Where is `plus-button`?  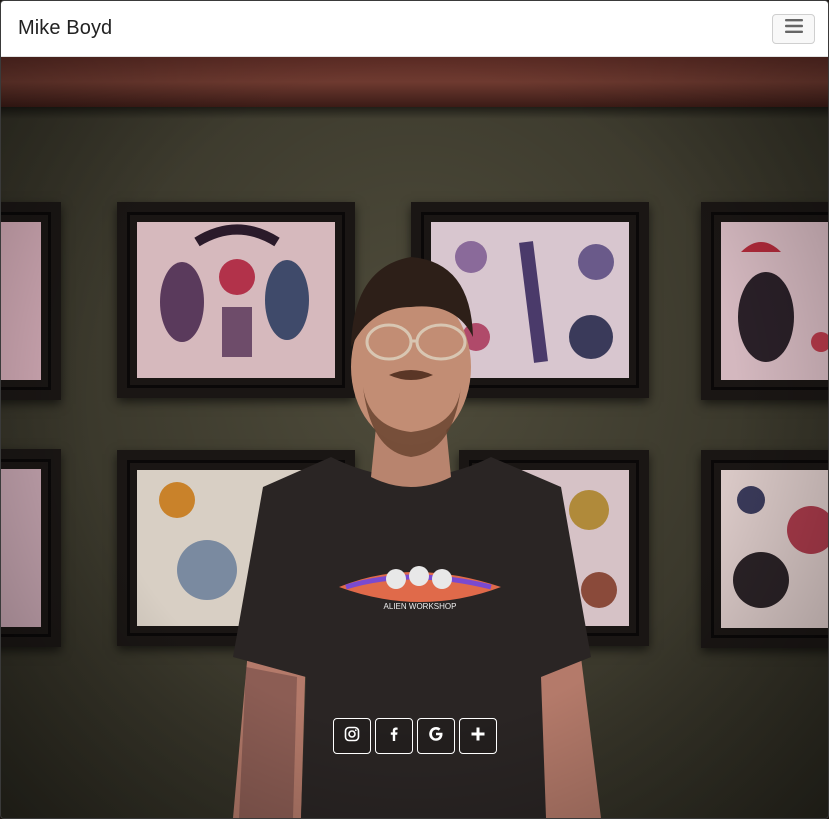
plus-button is located at coordinates (478, 736).